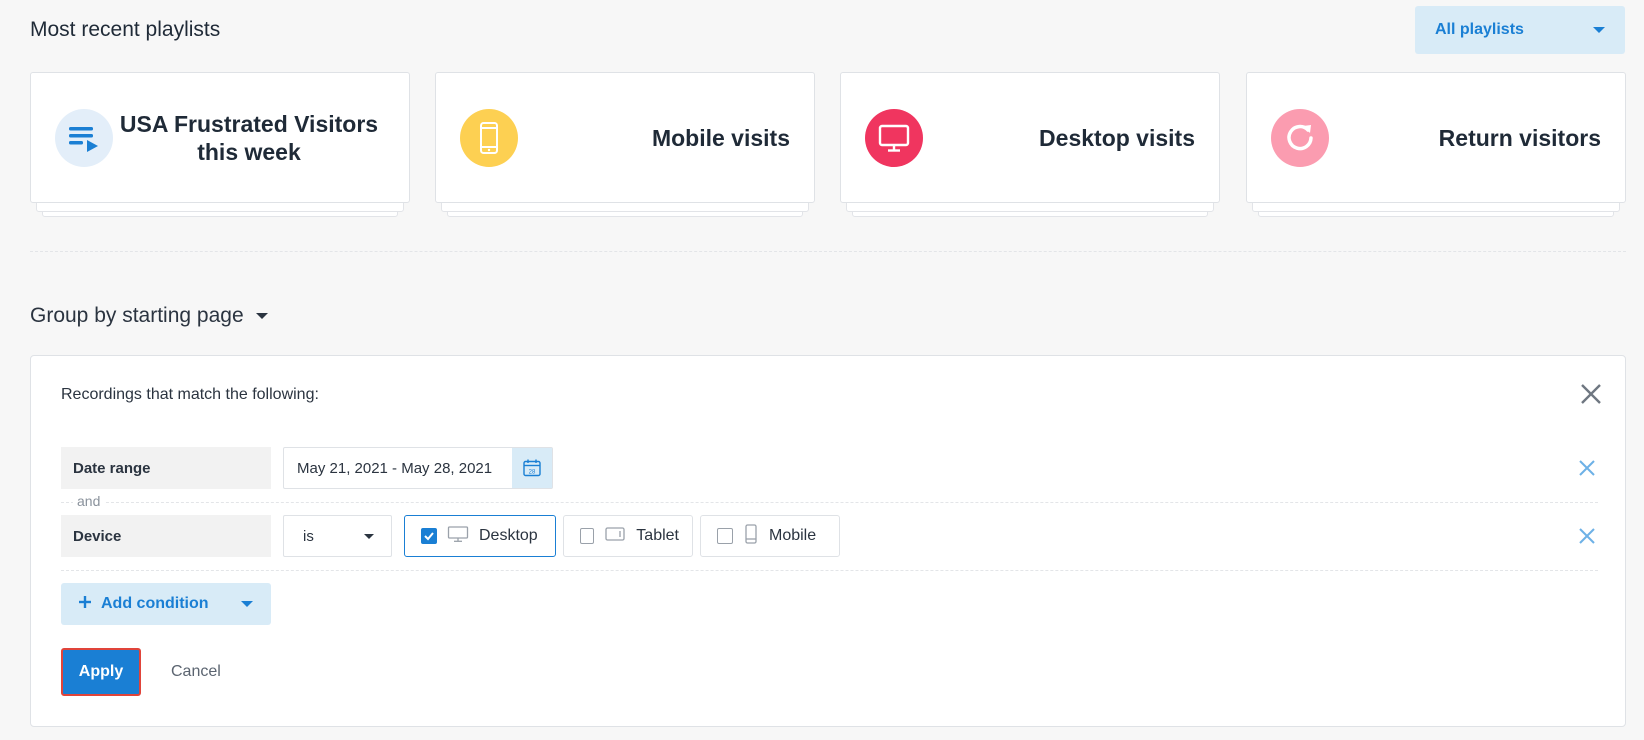 The height and width of the screenshot is (740, 1644). Describe the element at coordinates (84, 137) in the screenshot. I see `playlist-icon` at that location.